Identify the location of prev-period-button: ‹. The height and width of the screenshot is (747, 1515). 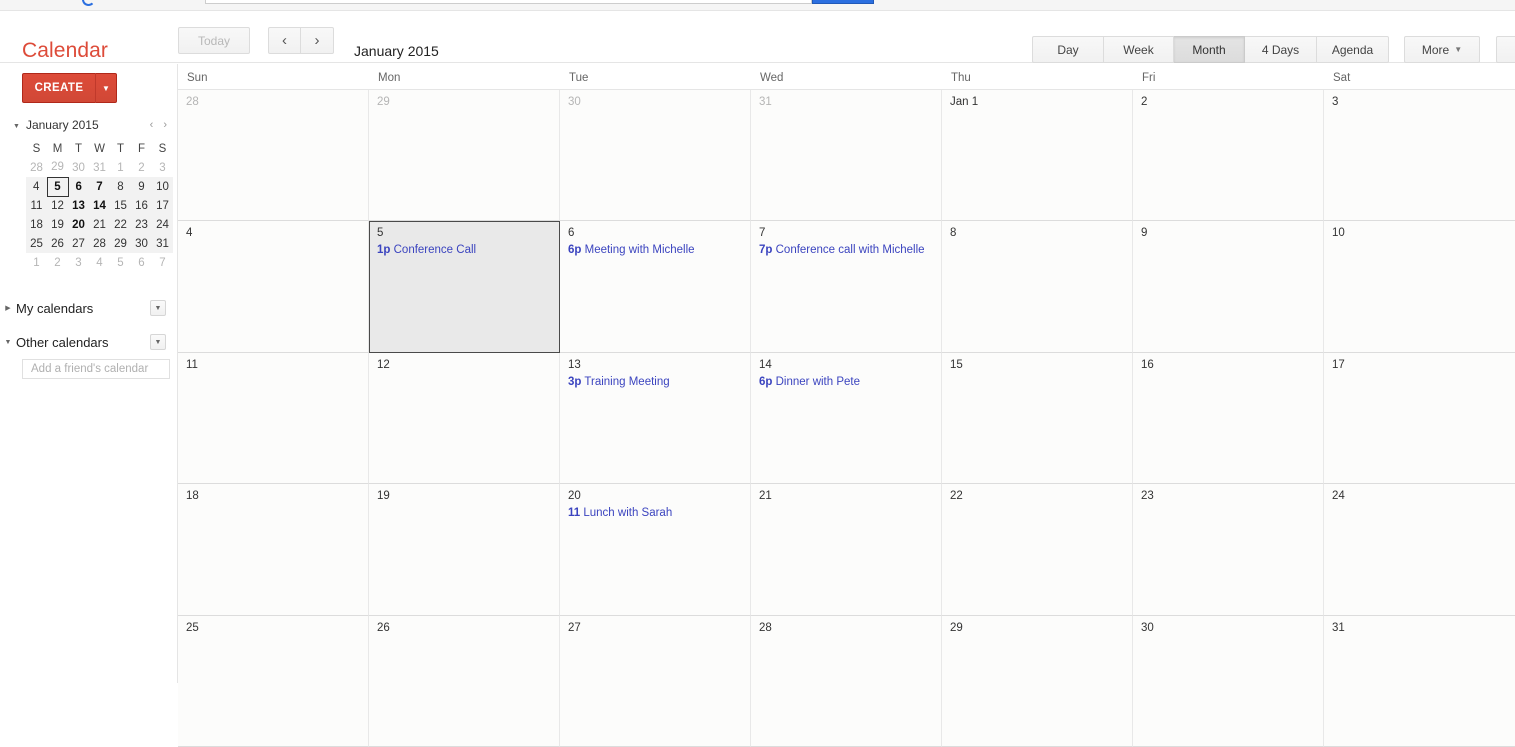
(284, 40).